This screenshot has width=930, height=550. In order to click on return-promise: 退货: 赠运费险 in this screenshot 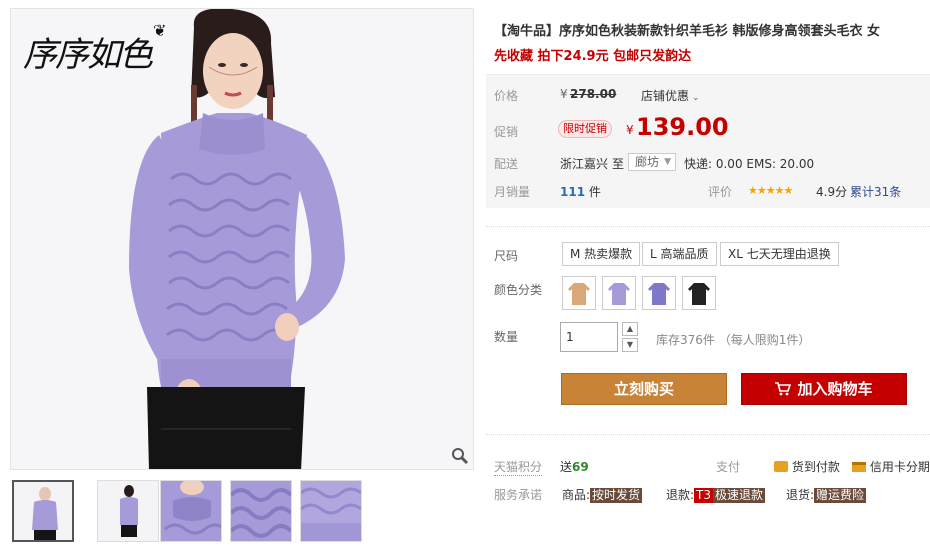, I will do `click(826, 494)`.